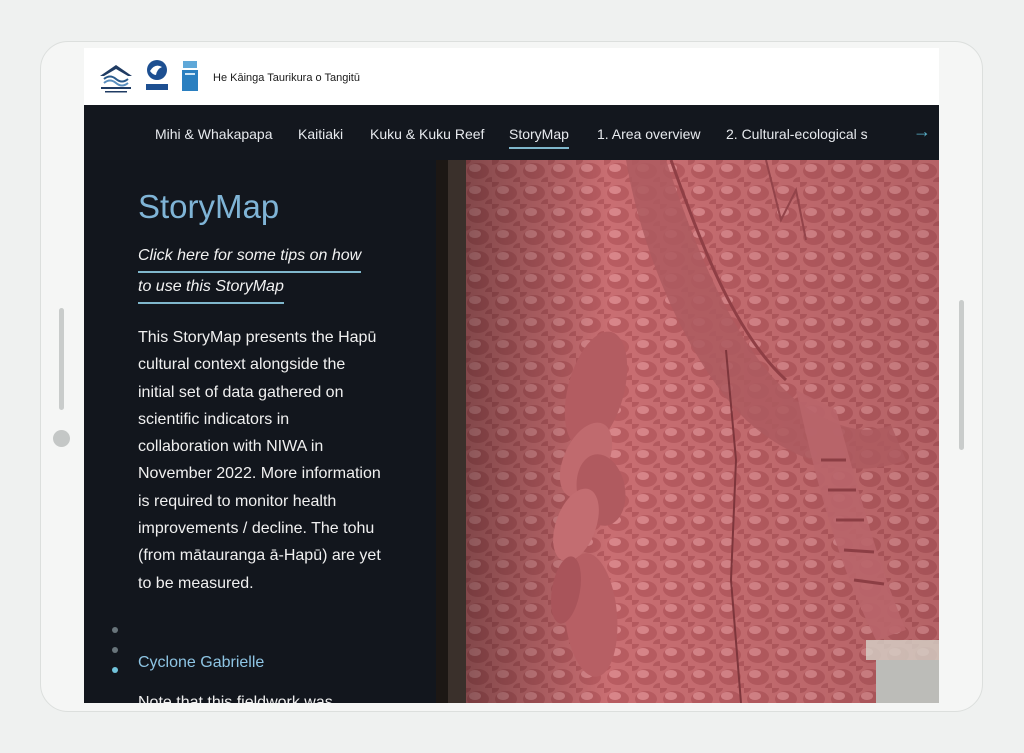 This screenshot has width=1024, height=753. What do you see at coordinates (235, 698) in the screenshot?
I see `body-text-continued: Note that this fieldwork was` at bounding box center [235, 698].